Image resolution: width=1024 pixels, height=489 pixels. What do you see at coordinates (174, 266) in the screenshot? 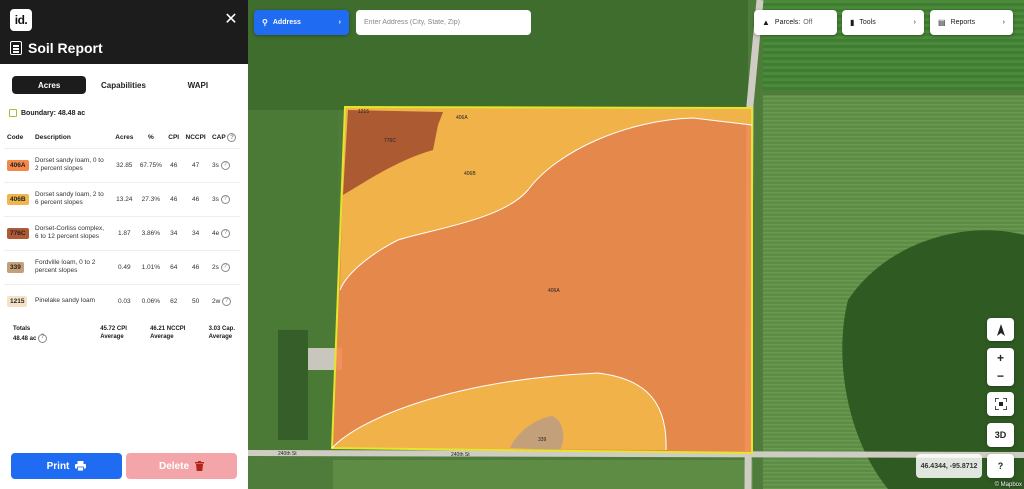
I see `soil-cpi: 64` at bounding box center [174, 266].